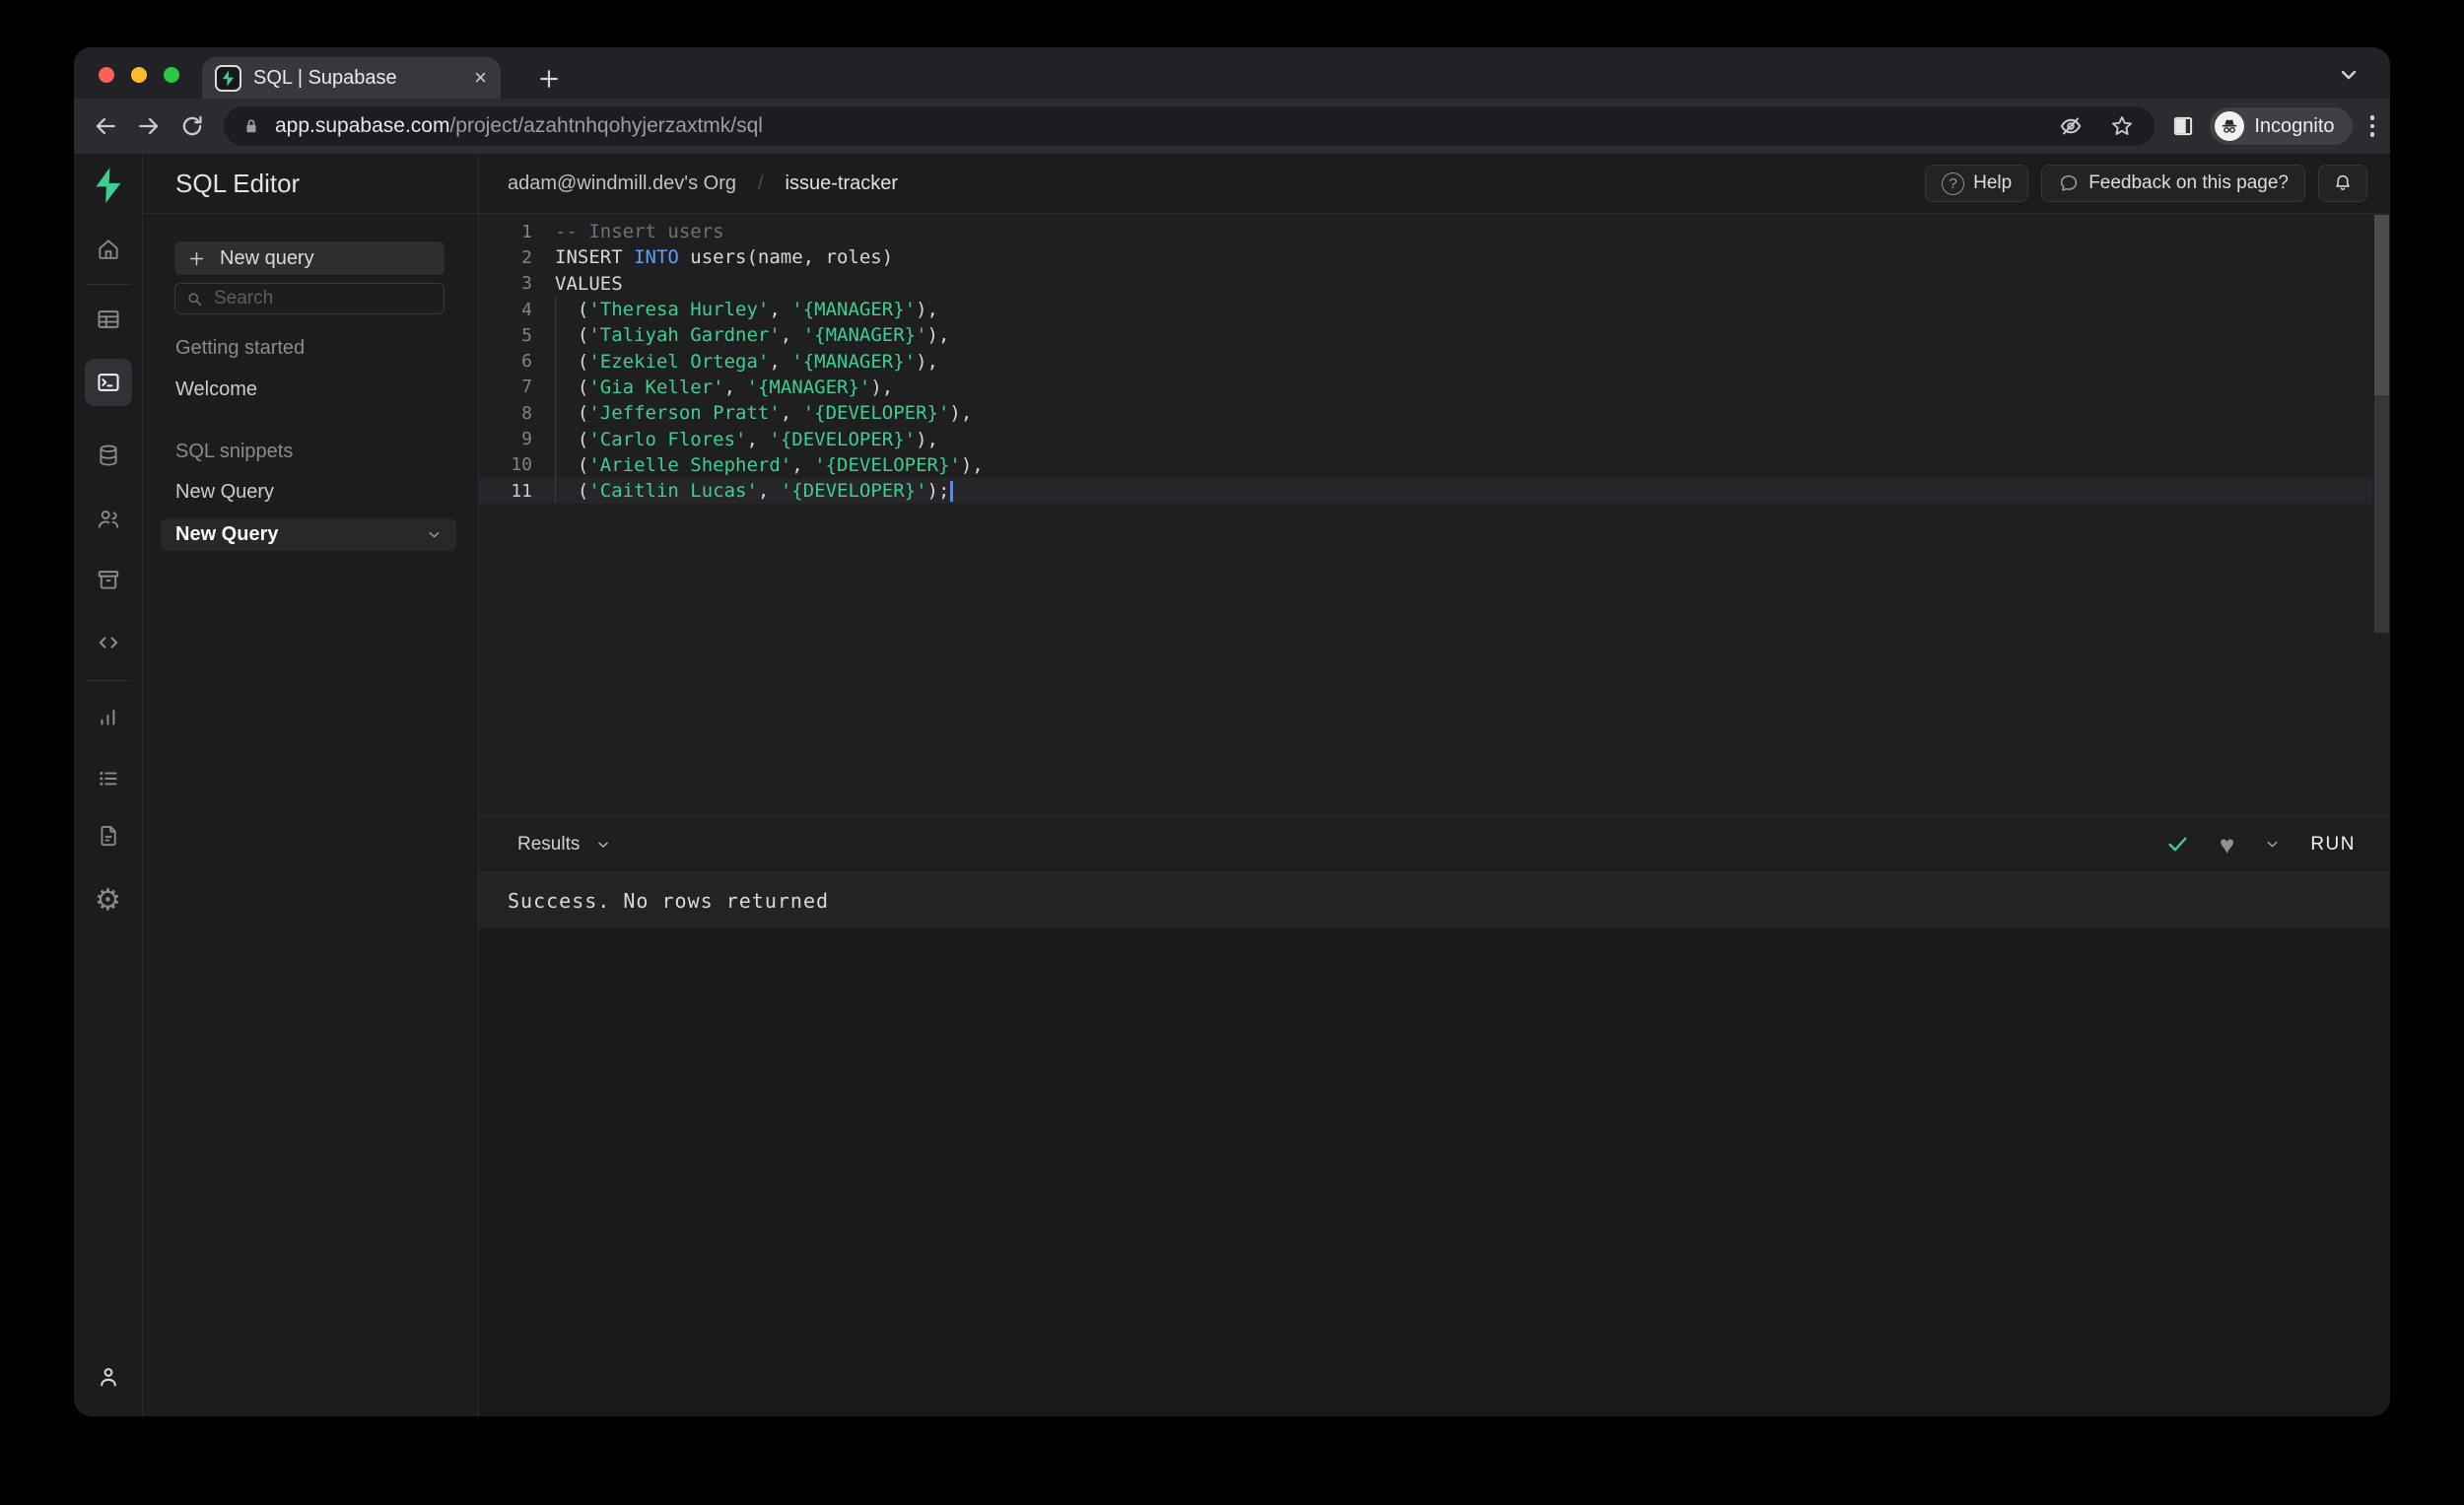 This screenshot has height=1505, width=2464. What do you see at coordinates (216, 389) in the screenshot?
I see `sidebar-item-welcome: Welcome` at bounding box center [216, 389].